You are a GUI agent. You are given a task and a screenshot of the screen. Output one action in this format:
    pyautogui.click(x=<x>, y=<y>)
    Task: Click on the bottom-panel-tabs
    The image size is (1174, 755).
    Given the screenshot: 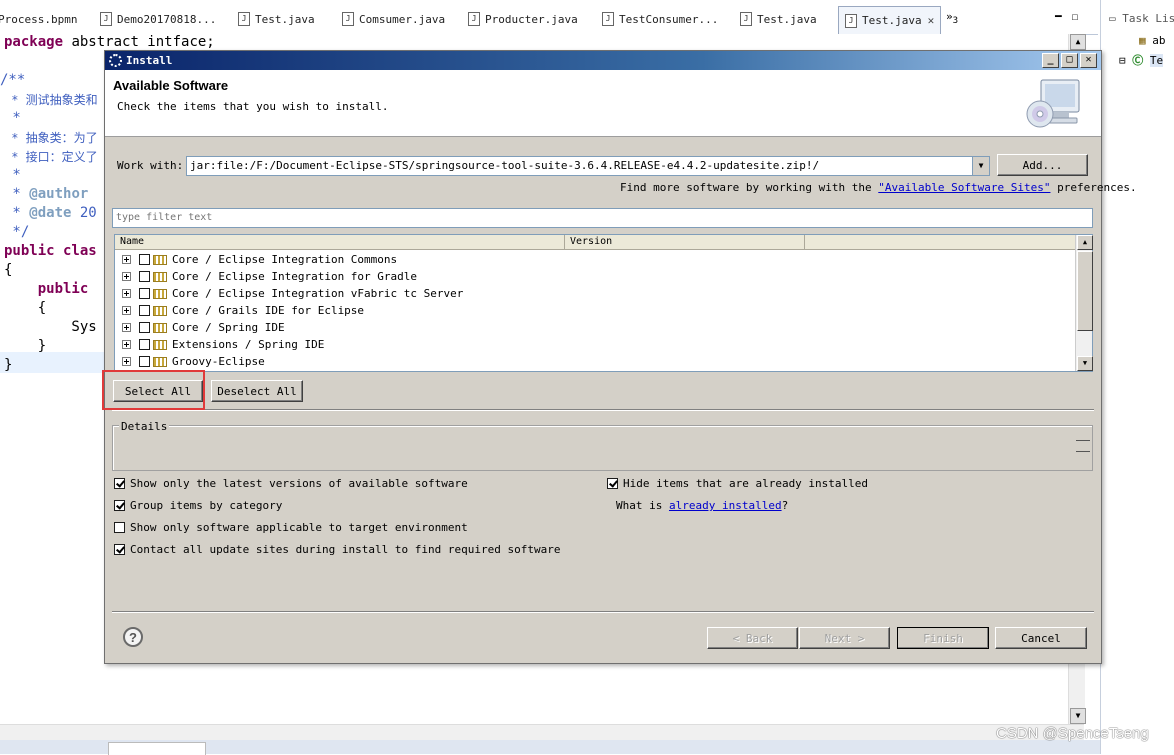 What is the action you would take?
    pyautogui.click(x=550, y=747)
    